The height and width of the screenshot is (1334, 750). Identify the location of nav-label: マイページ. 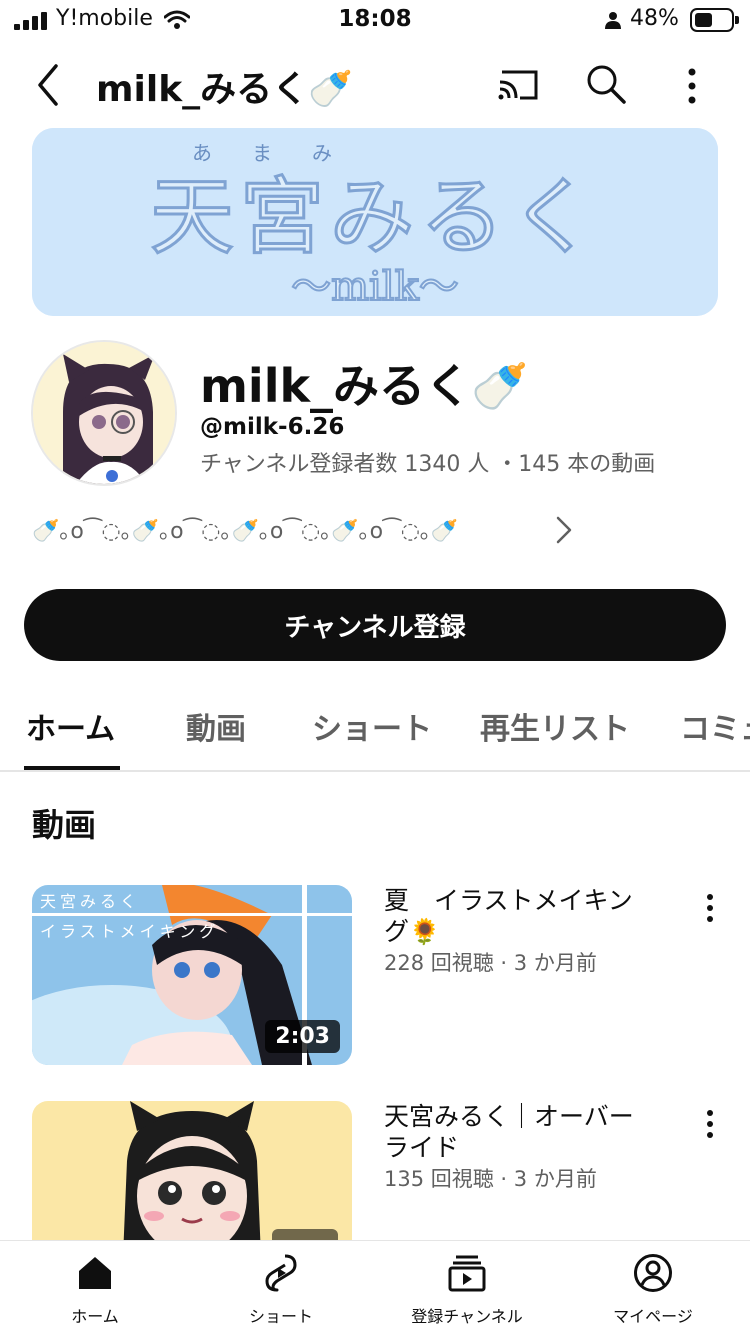
(653, 1316).